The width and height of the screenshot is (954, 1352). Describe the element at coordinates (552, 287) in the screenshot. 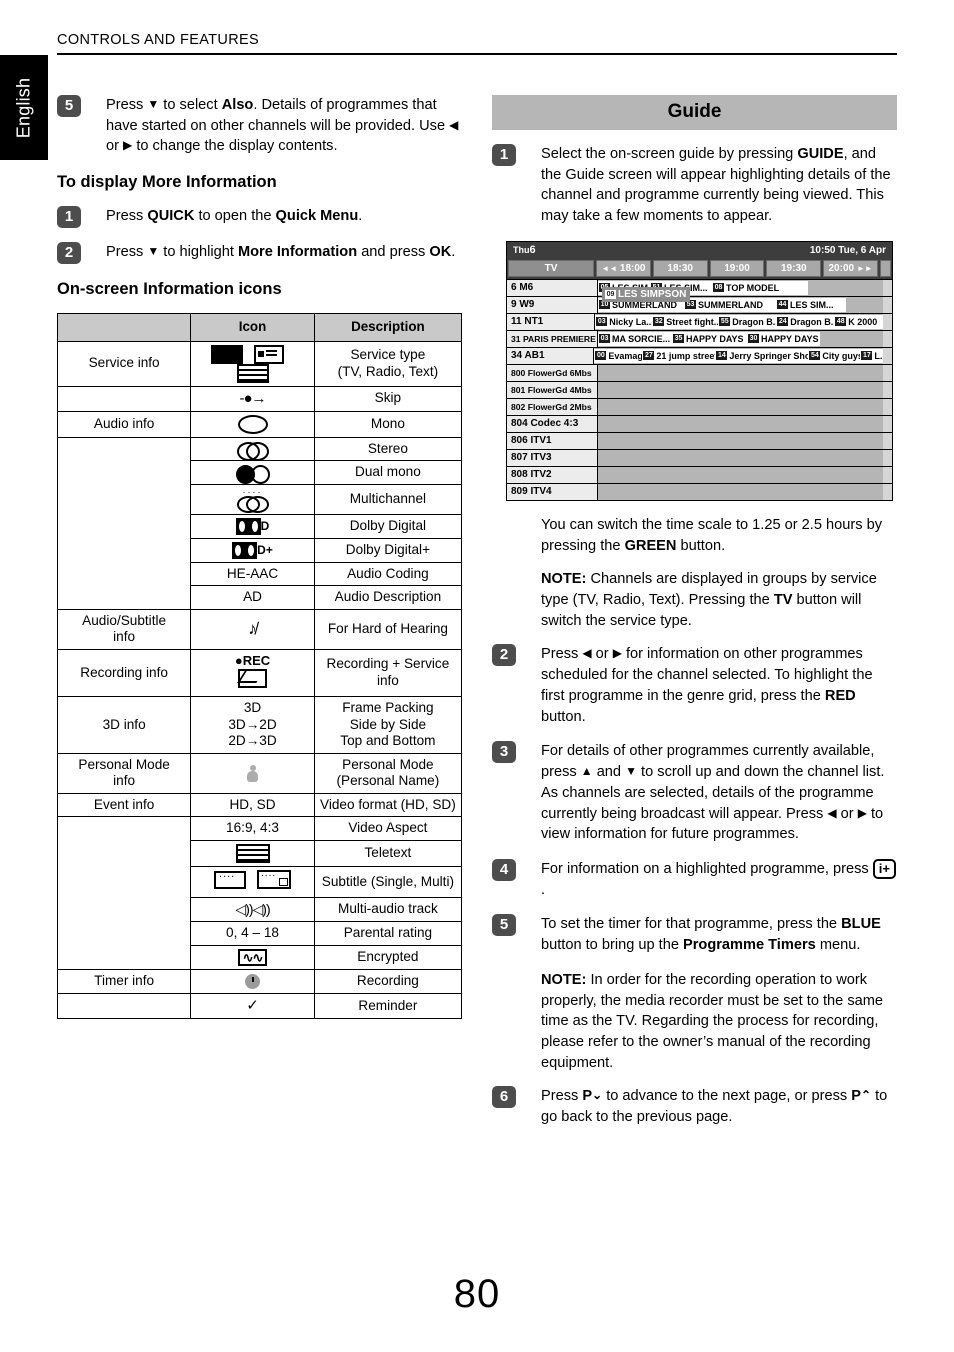

I see `epg-channel-name: 6 M6` at that location.